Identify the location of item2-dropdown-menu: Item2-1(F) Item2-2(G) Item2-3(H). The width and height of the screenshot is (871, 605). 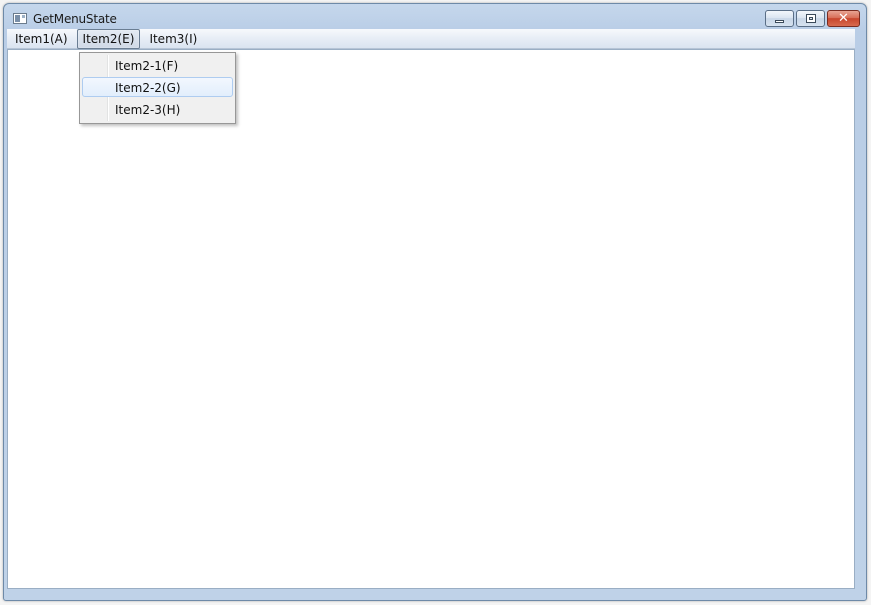
(157, 88).